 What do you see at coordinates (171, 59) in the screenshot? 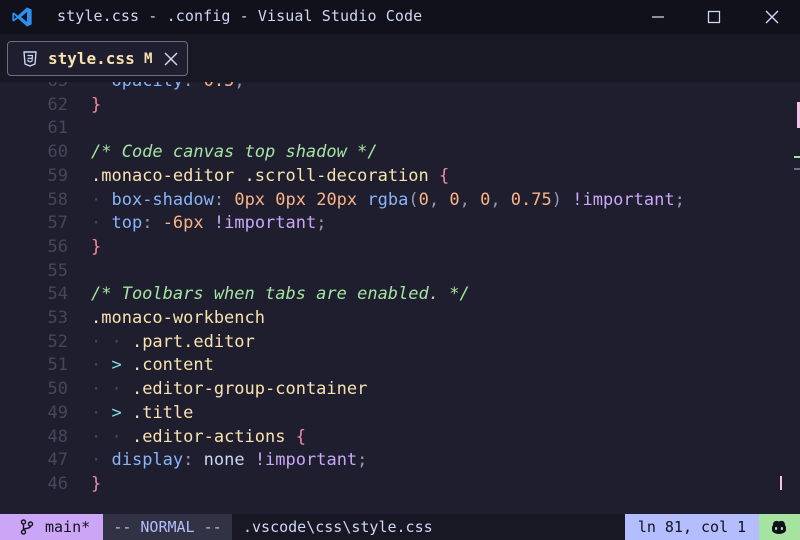
I see `close-tab-icon` at bounding box center [171, 59].